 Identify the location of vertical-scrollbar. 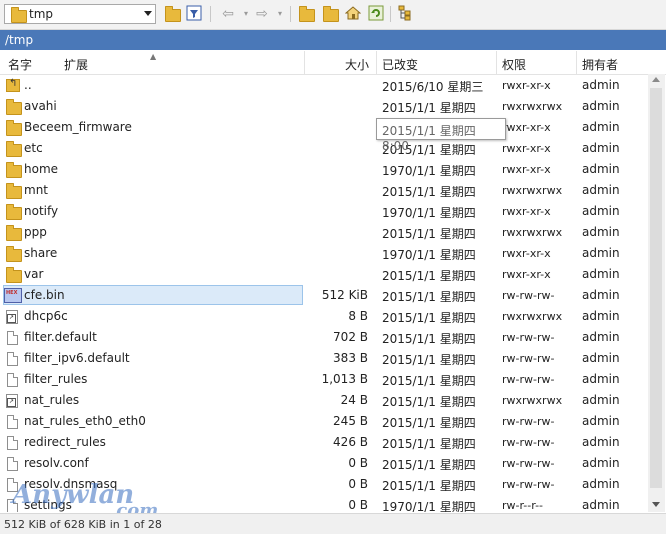
(656, 293).